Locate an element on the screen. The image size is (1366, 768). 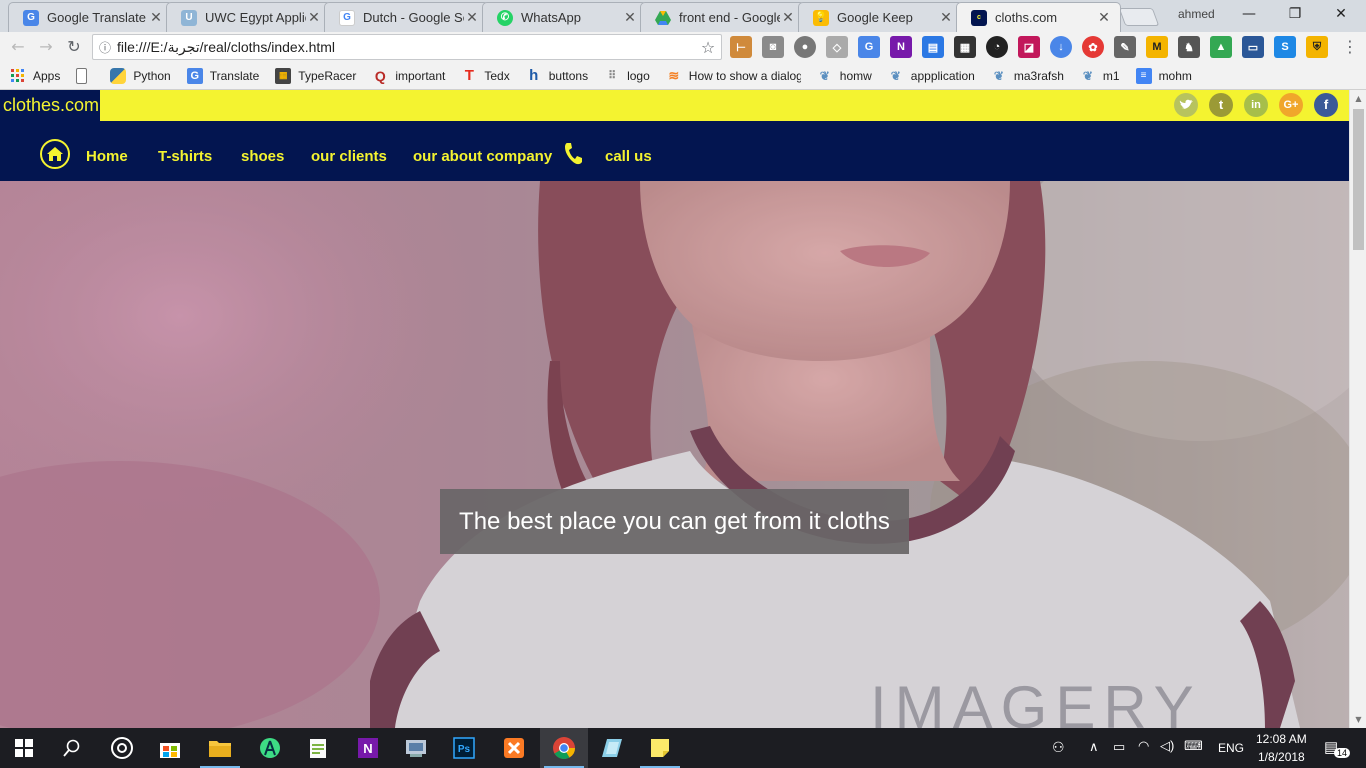
scroll-up-icon: ▲ is located at coordinates (1358, 98).